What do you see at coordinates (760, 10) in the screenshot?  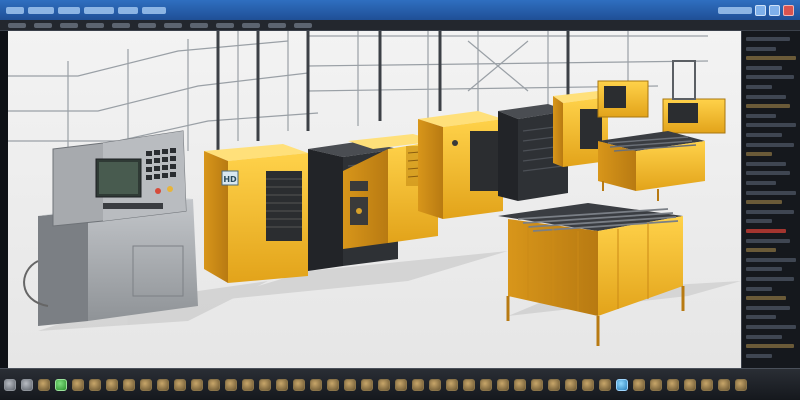 I see `minimize-button` at bounding box center [760, 10].